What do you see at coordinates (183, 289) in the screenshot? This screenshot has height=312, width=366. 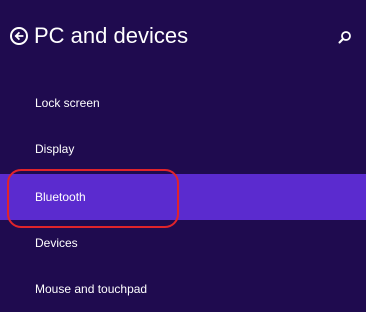 I see `nav-item-mouse-and-touchpad: Mouse and touchpad` at bounding box center [183, 289].